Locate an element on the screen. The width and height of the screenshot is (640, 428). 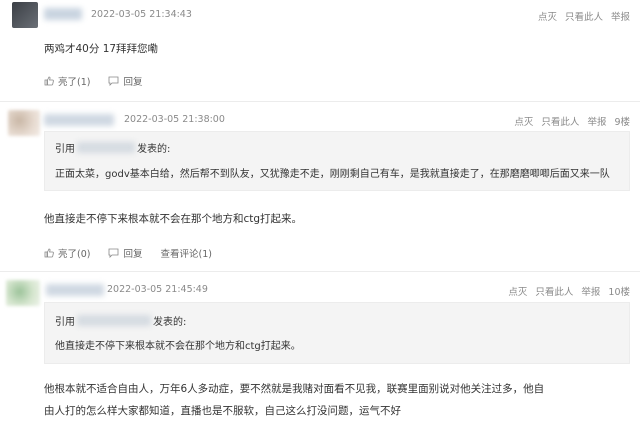
timestamp: 2022-03-05 21:45:49 is located at coordinates (157, 289).